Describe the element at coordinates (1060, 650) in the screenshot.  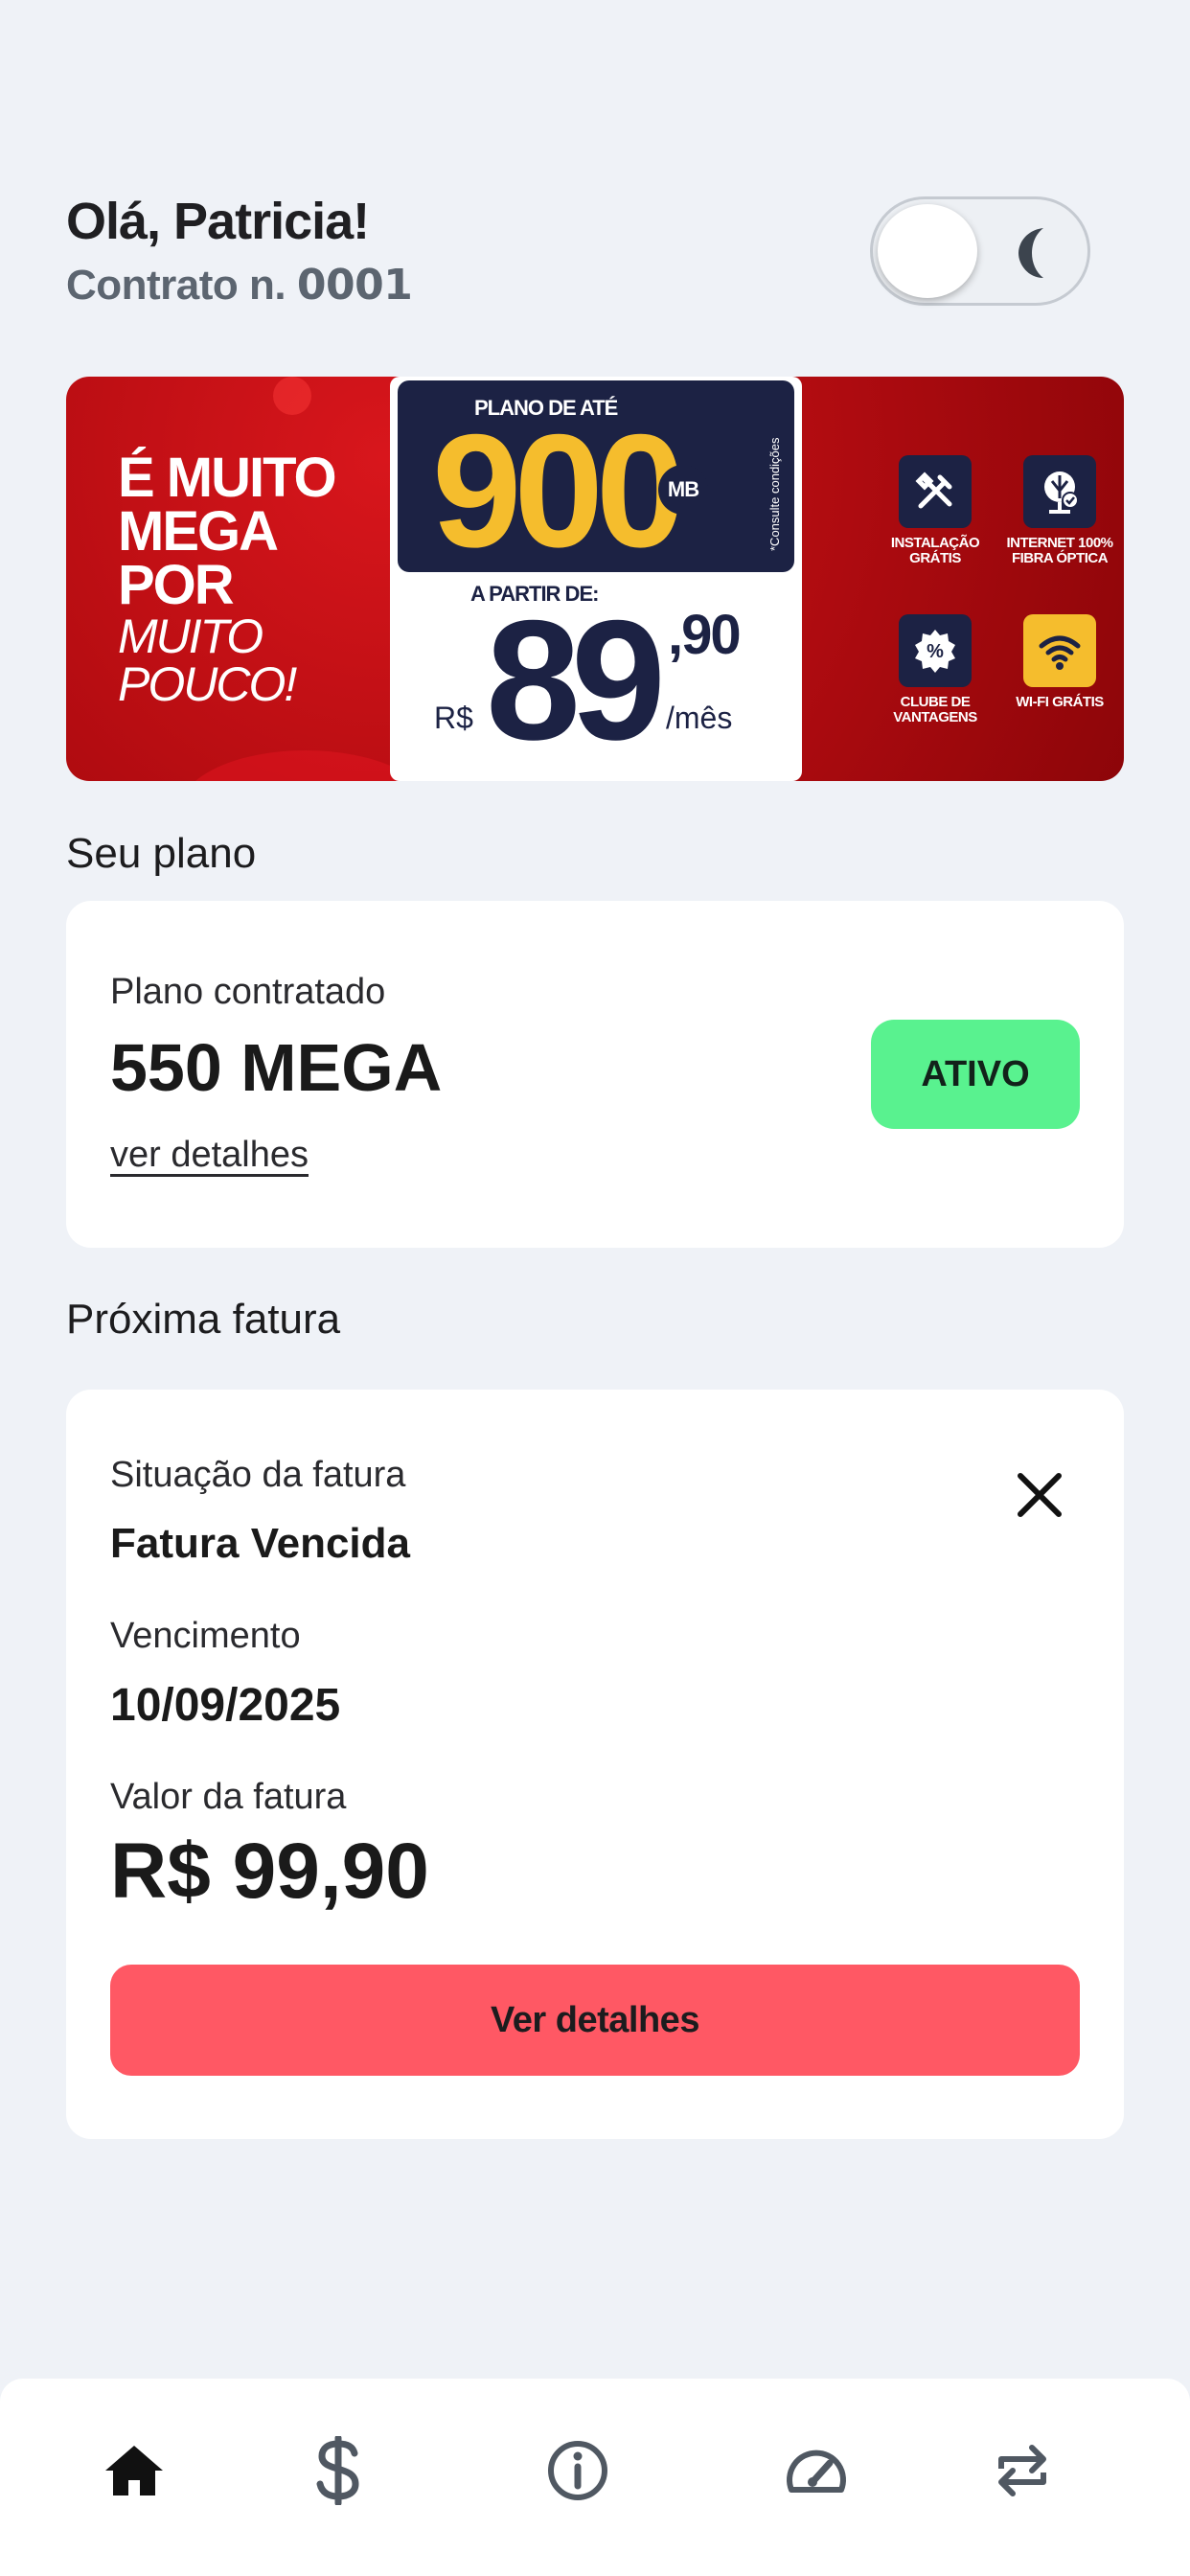
I see `wifi-icon` at that location.